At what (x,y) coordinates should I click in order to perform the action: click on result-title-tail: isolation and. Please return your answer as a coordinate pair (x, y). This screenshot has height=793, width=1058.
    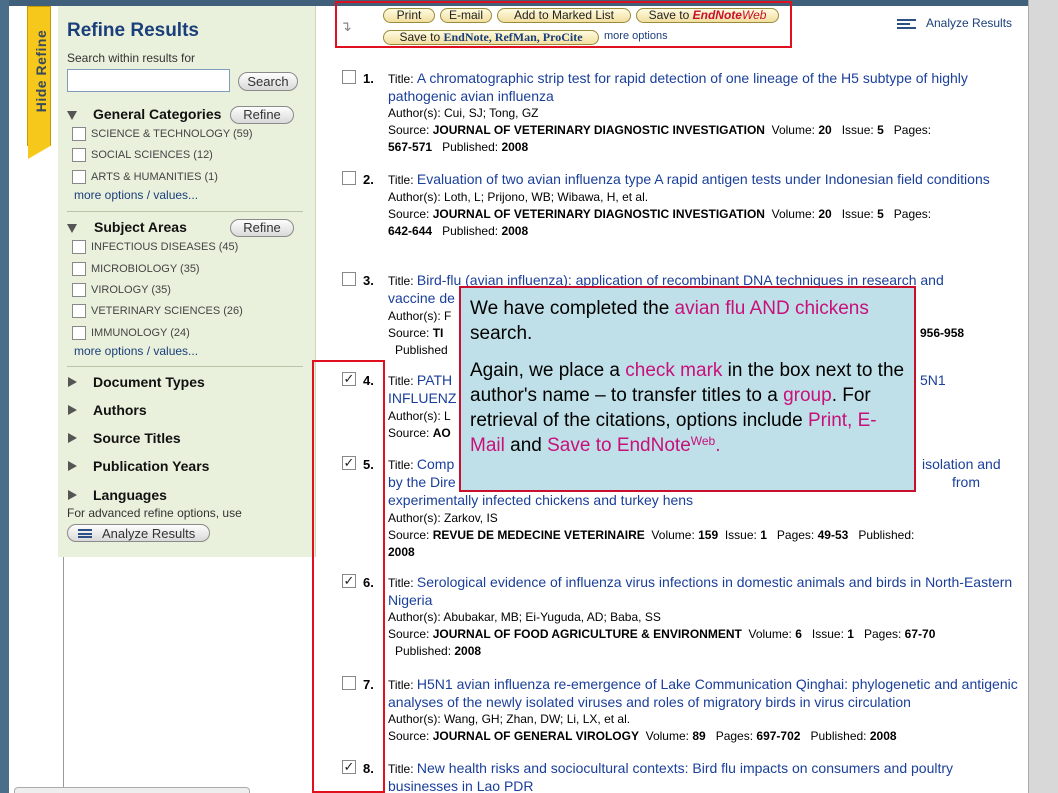
    Looking at the image, I should click on (961, 464).